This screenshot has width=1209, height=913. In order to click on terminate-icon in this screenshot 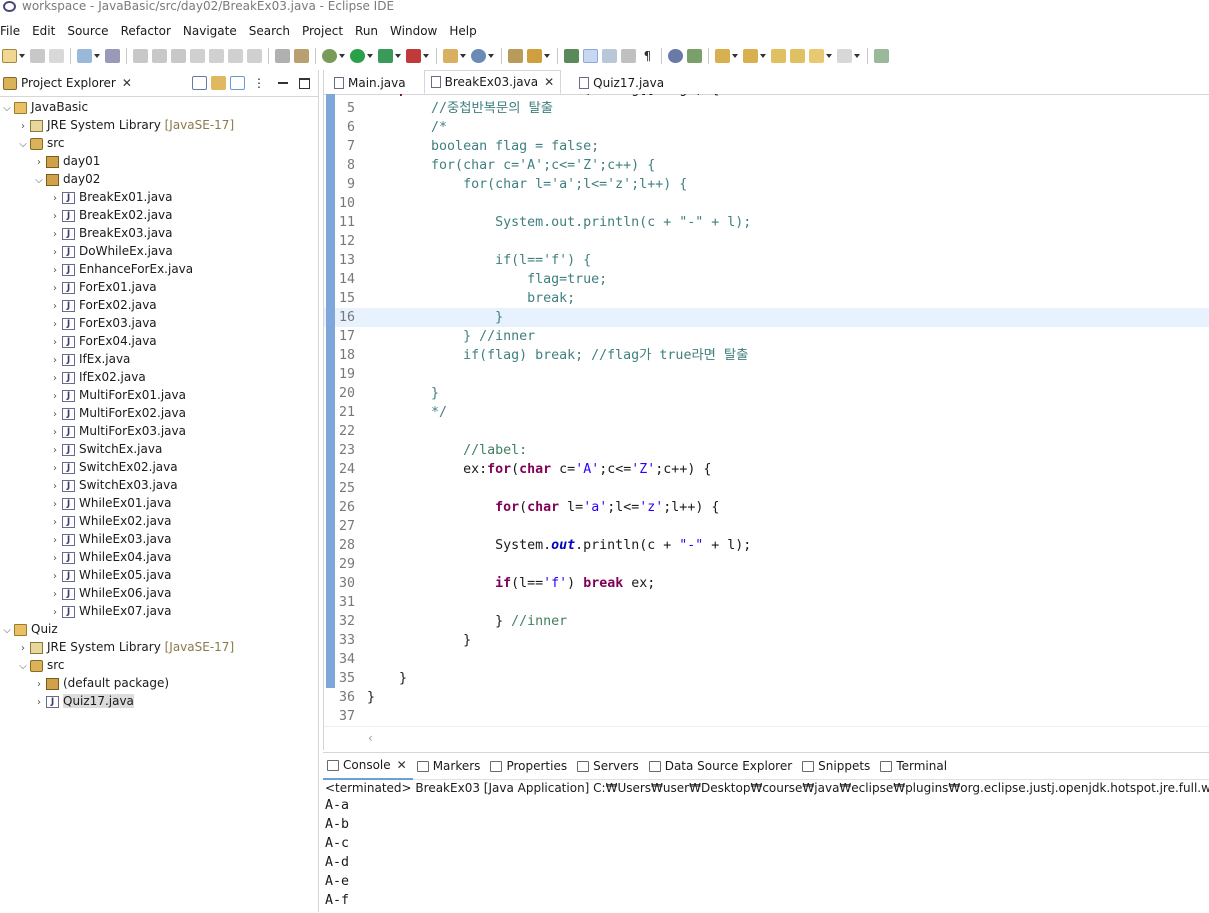, I will do `click(178, 56)`.